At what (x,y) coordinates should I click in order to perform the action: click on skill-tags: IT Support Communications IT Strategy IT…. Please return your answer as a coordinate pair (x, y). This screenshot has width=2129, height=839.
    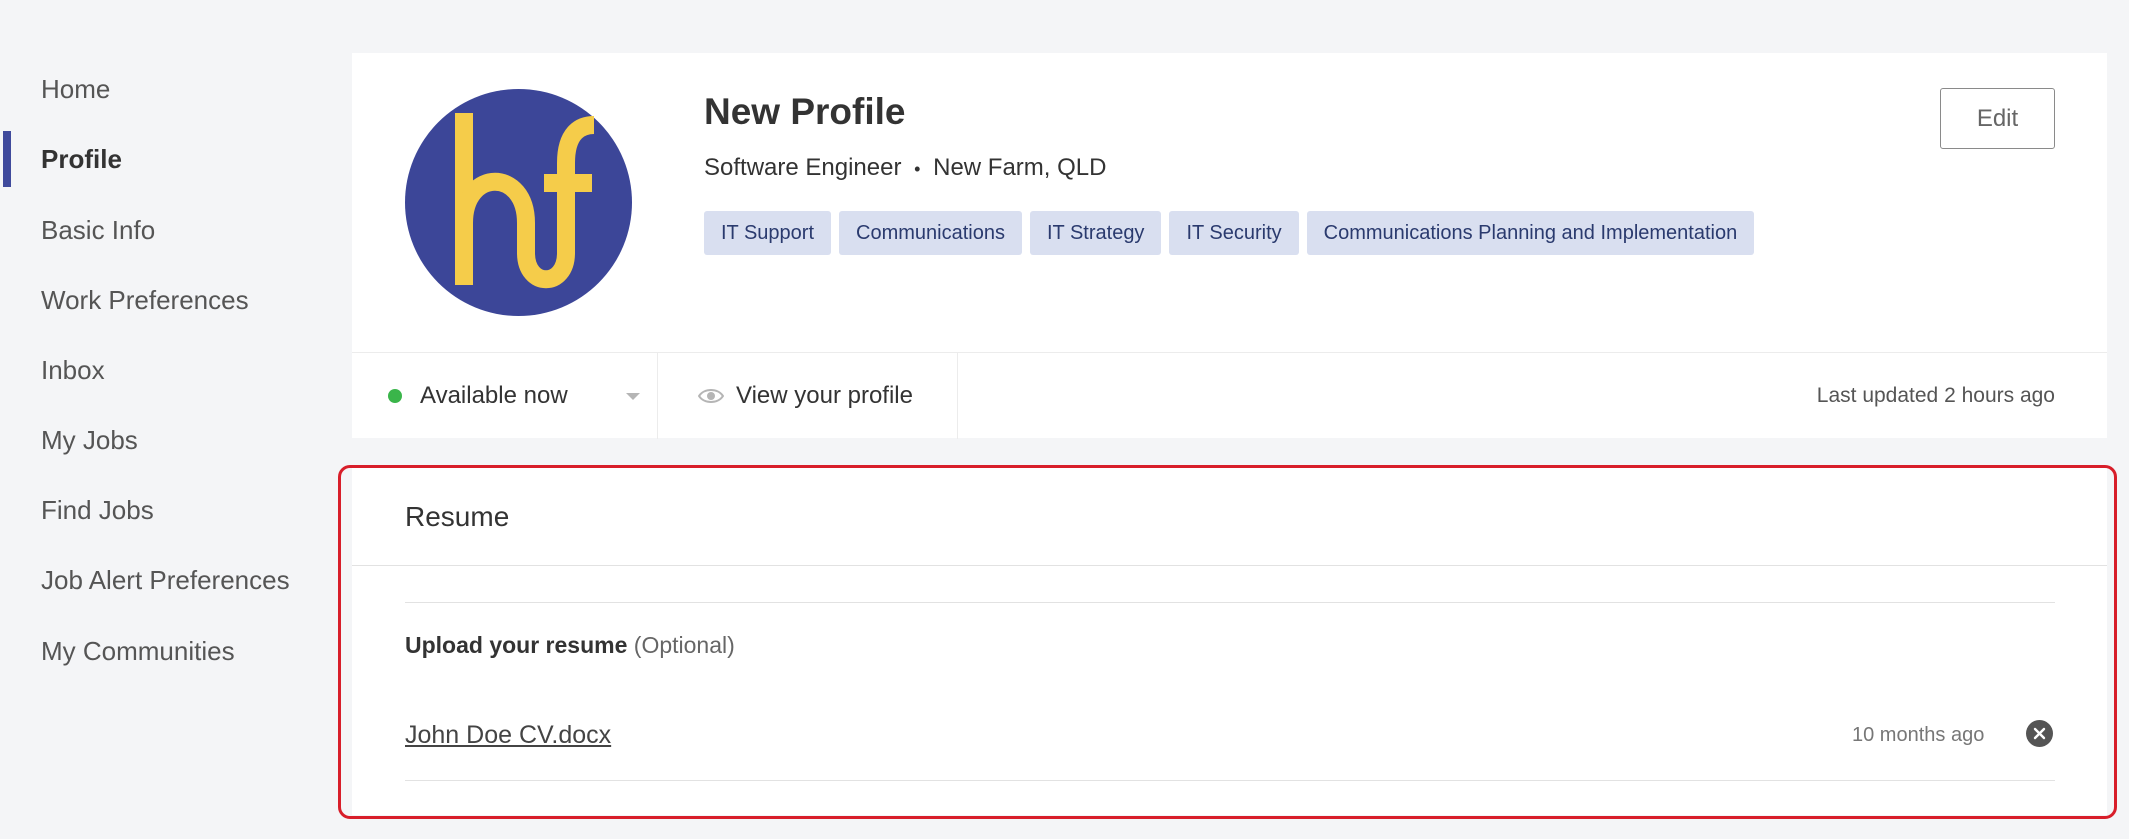
    Looking at the image, I should click on (1229, 233).